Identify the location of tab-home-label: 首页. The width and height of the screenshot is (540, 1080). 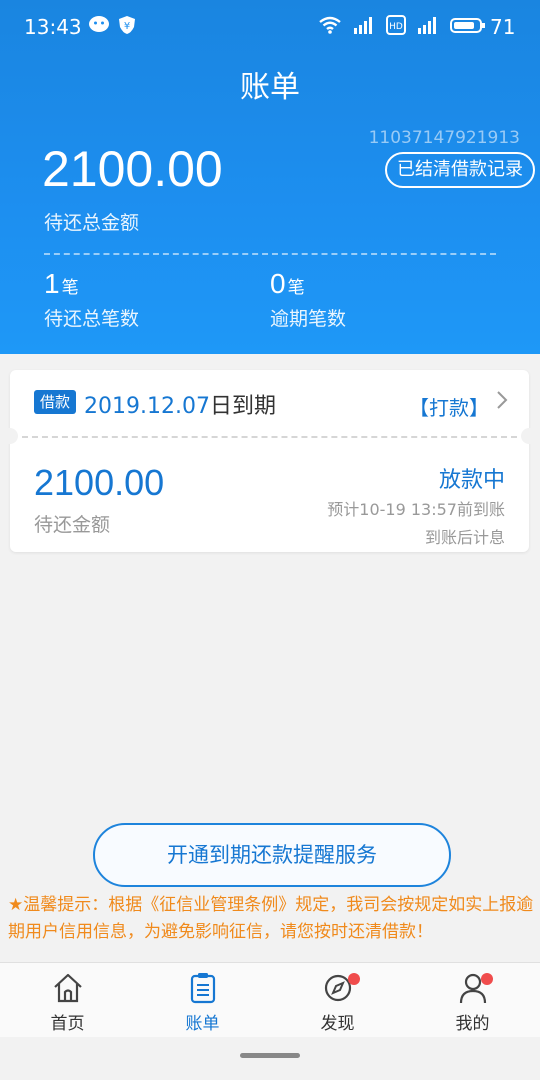
(67, 1024).